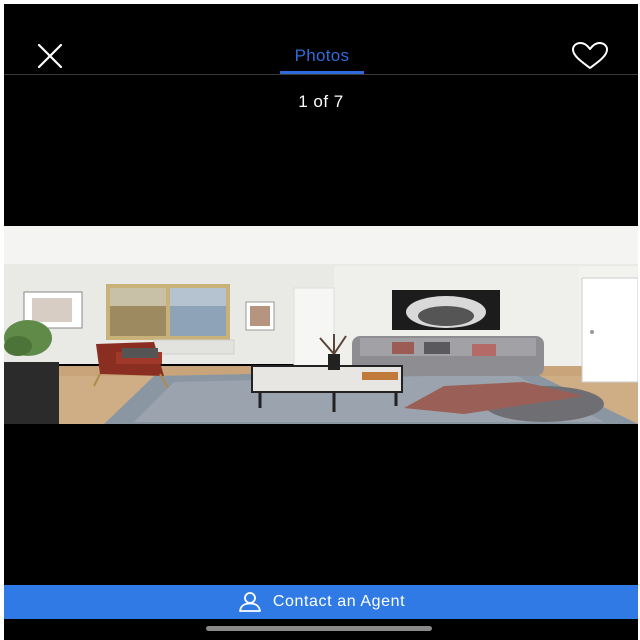 The height and width of the screenshot is (640, 640). What do you see at coordinates (321, 39) in the screenshot?
I see `top-bar: Photos` at bounding box center [321, 39].